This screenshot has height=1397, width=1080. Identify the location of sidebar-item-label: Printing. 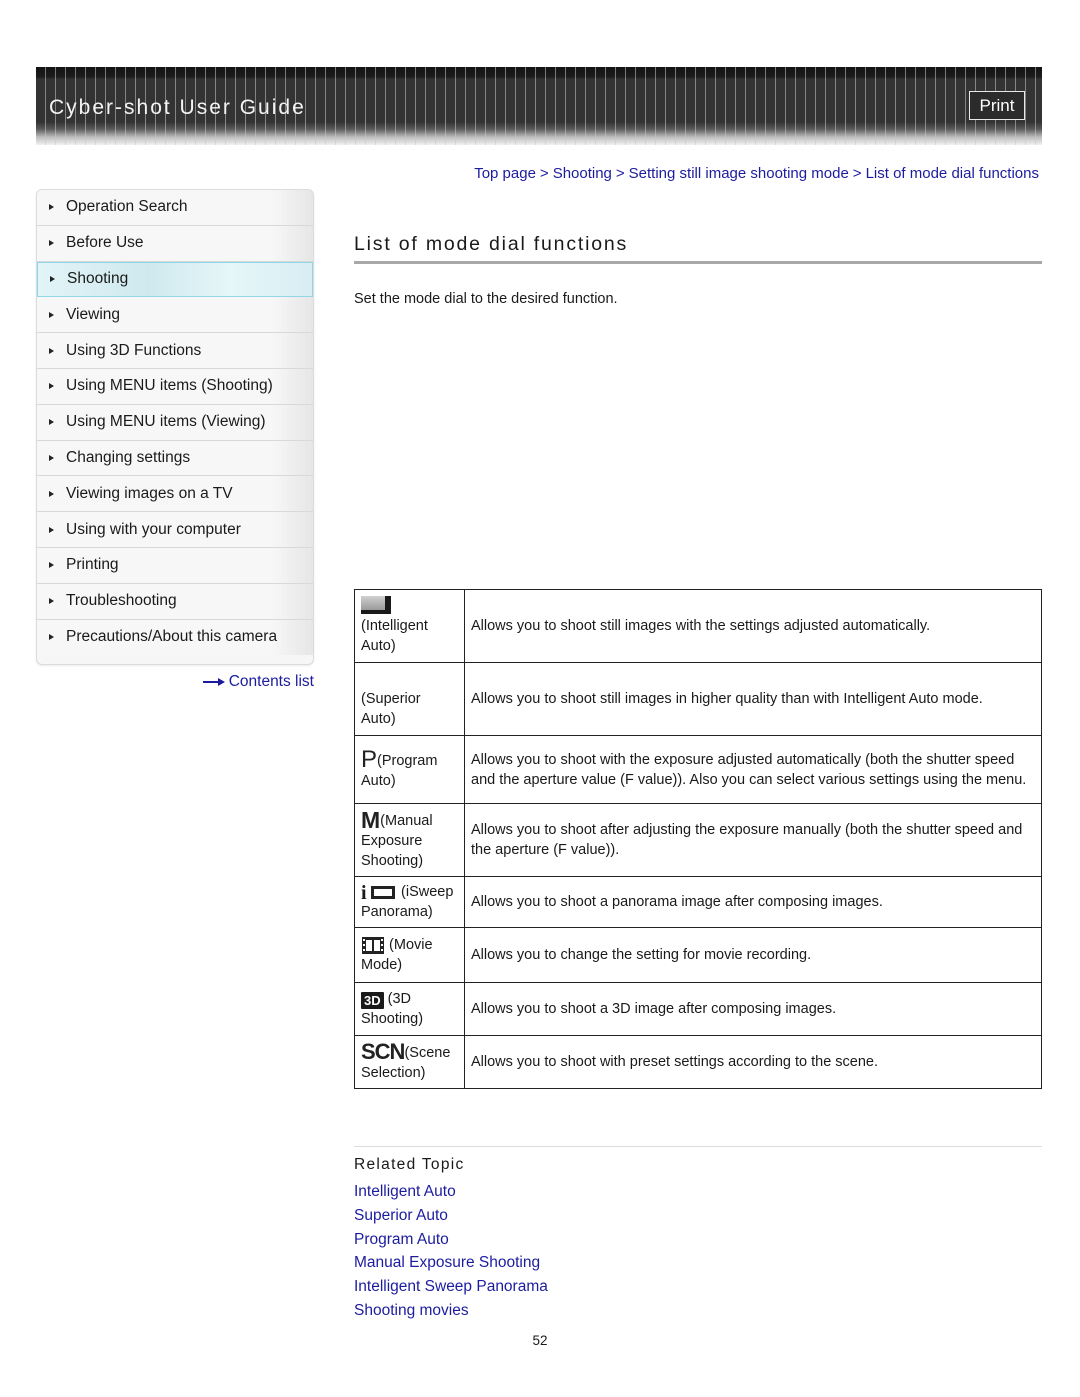
(92, 565).